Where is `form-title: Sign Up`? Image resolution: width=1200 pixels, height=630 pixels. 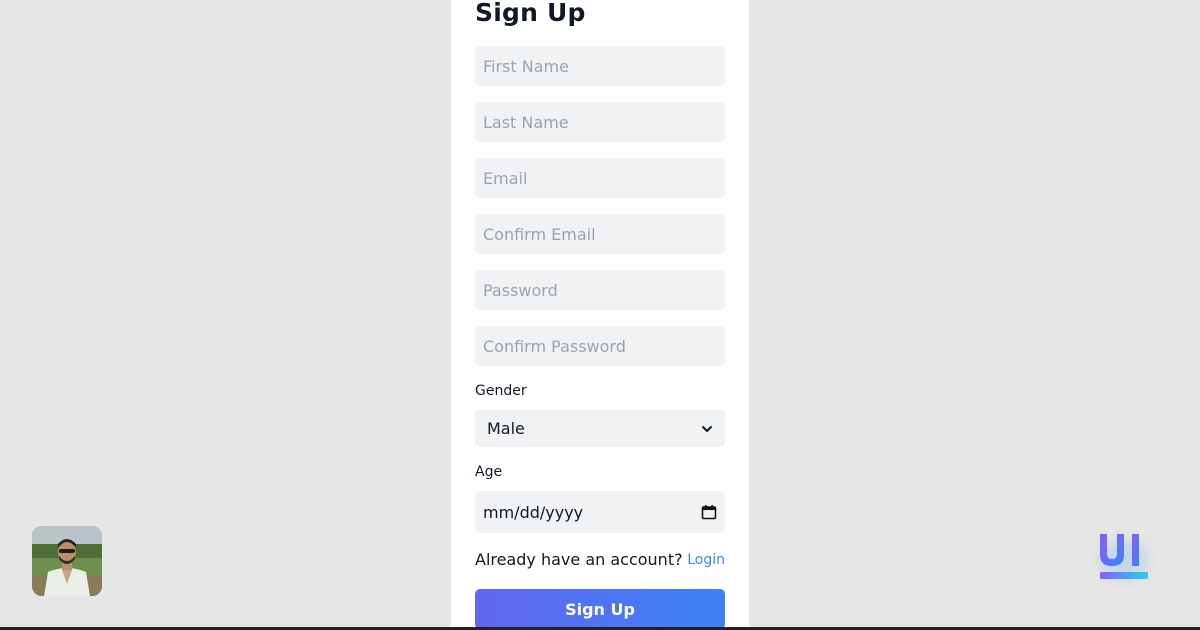 form-title: Sign Up is located at coordinates (530, 13).